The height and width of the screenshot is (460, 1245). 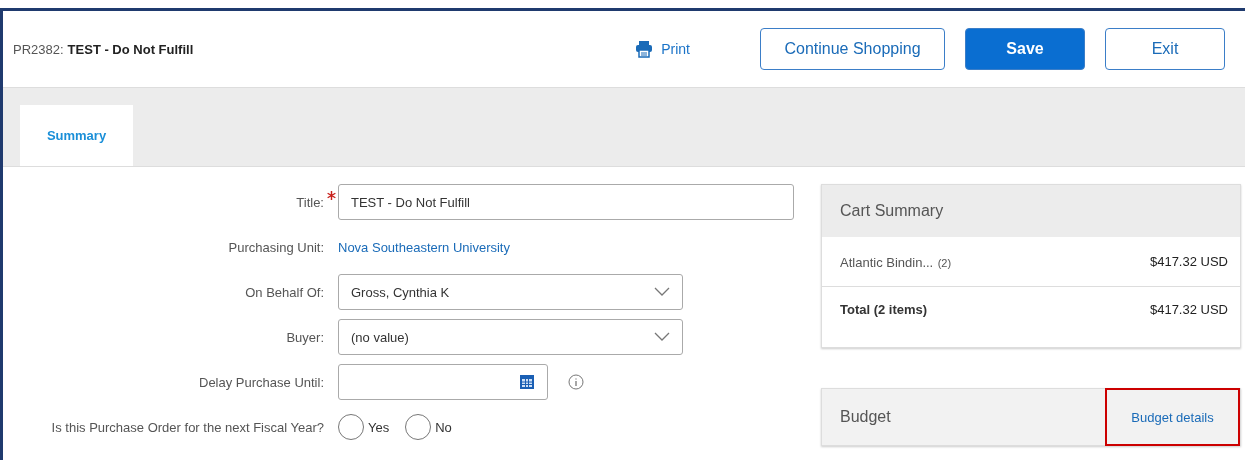 I want to click on field-label: Title:, so click(x=170, y=202).